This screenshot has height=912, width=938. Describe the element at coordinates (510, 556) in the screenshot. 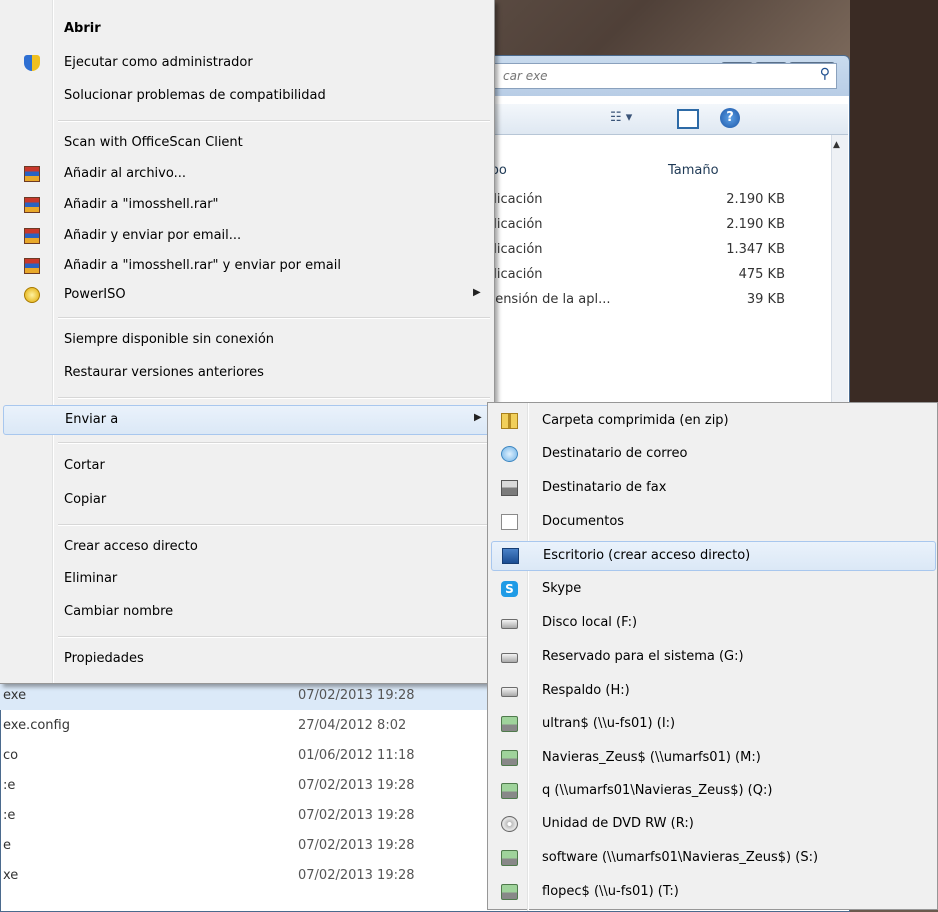

I see `desktop-icon` at that location.